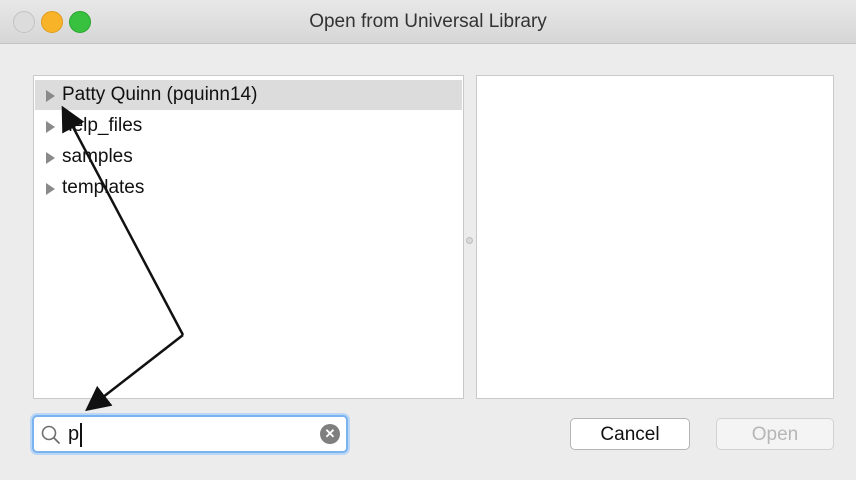 The height and width of the screenshot is (480, 856). Describe the element at coordinates (160, 94) in the screenshot. I see `tree-row-label: Patty Quinn (pquinn14)` at that location.